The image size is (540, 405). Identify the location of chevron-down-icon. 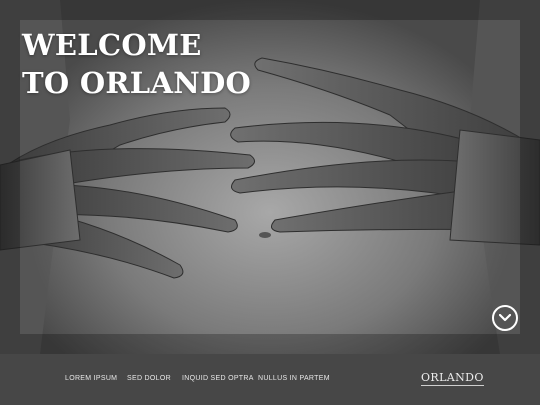
(505, 318).